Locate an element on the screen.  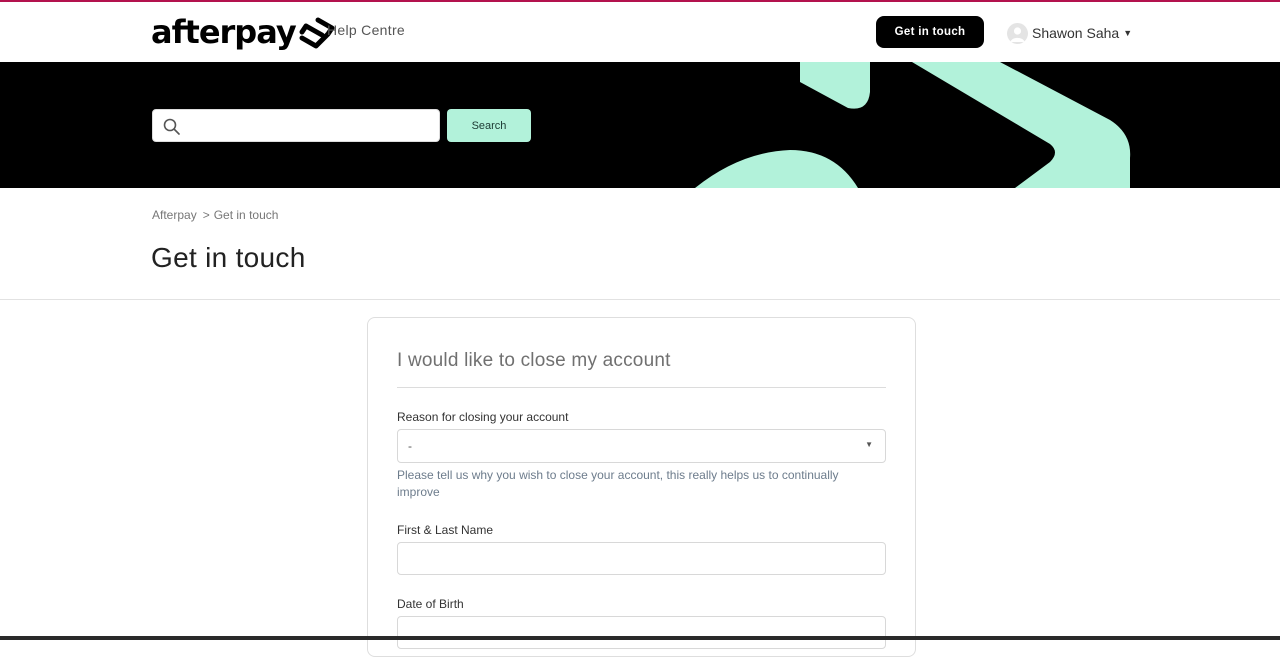
afterpay-logo: afterpay is located at coordinates (243, 32).